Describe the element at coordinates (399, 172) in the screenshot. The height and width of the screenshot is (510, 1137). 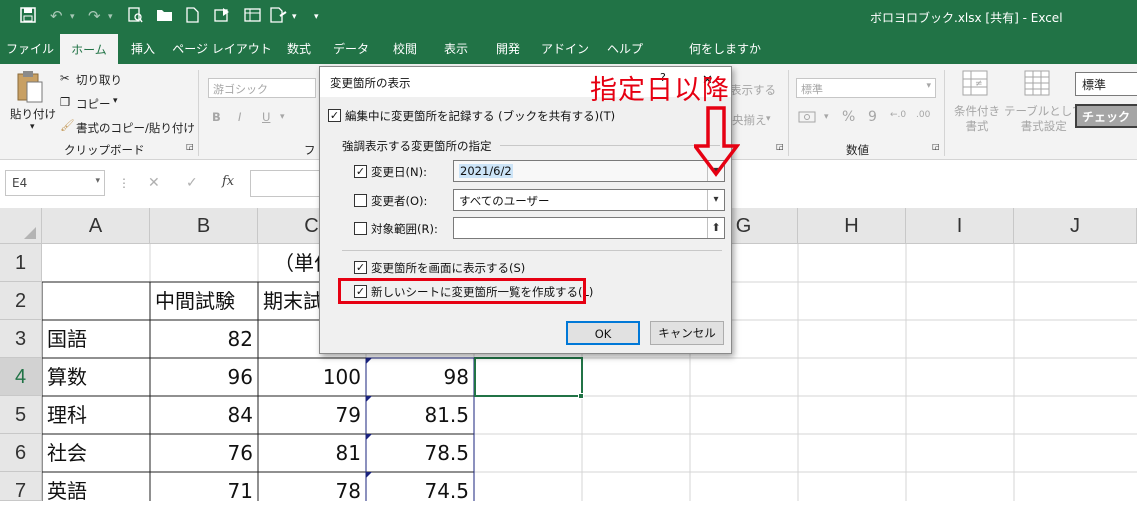
I see `when-label: 変更日(N):` at that location.